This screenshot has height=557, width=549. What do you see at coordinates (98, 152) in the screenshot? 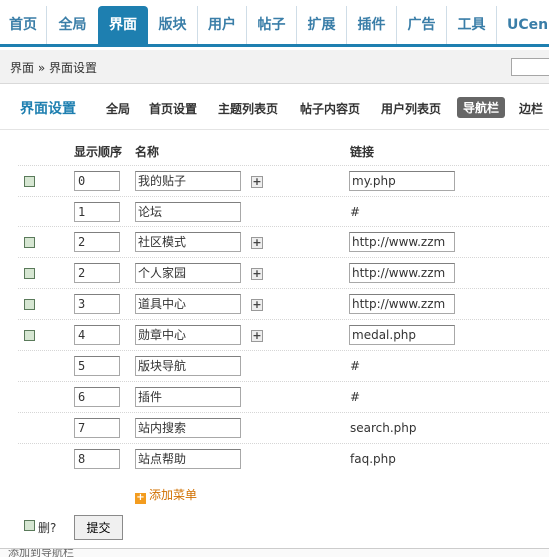
I see `column-header-order: 显示顺序` at bounding box center [98, 152].